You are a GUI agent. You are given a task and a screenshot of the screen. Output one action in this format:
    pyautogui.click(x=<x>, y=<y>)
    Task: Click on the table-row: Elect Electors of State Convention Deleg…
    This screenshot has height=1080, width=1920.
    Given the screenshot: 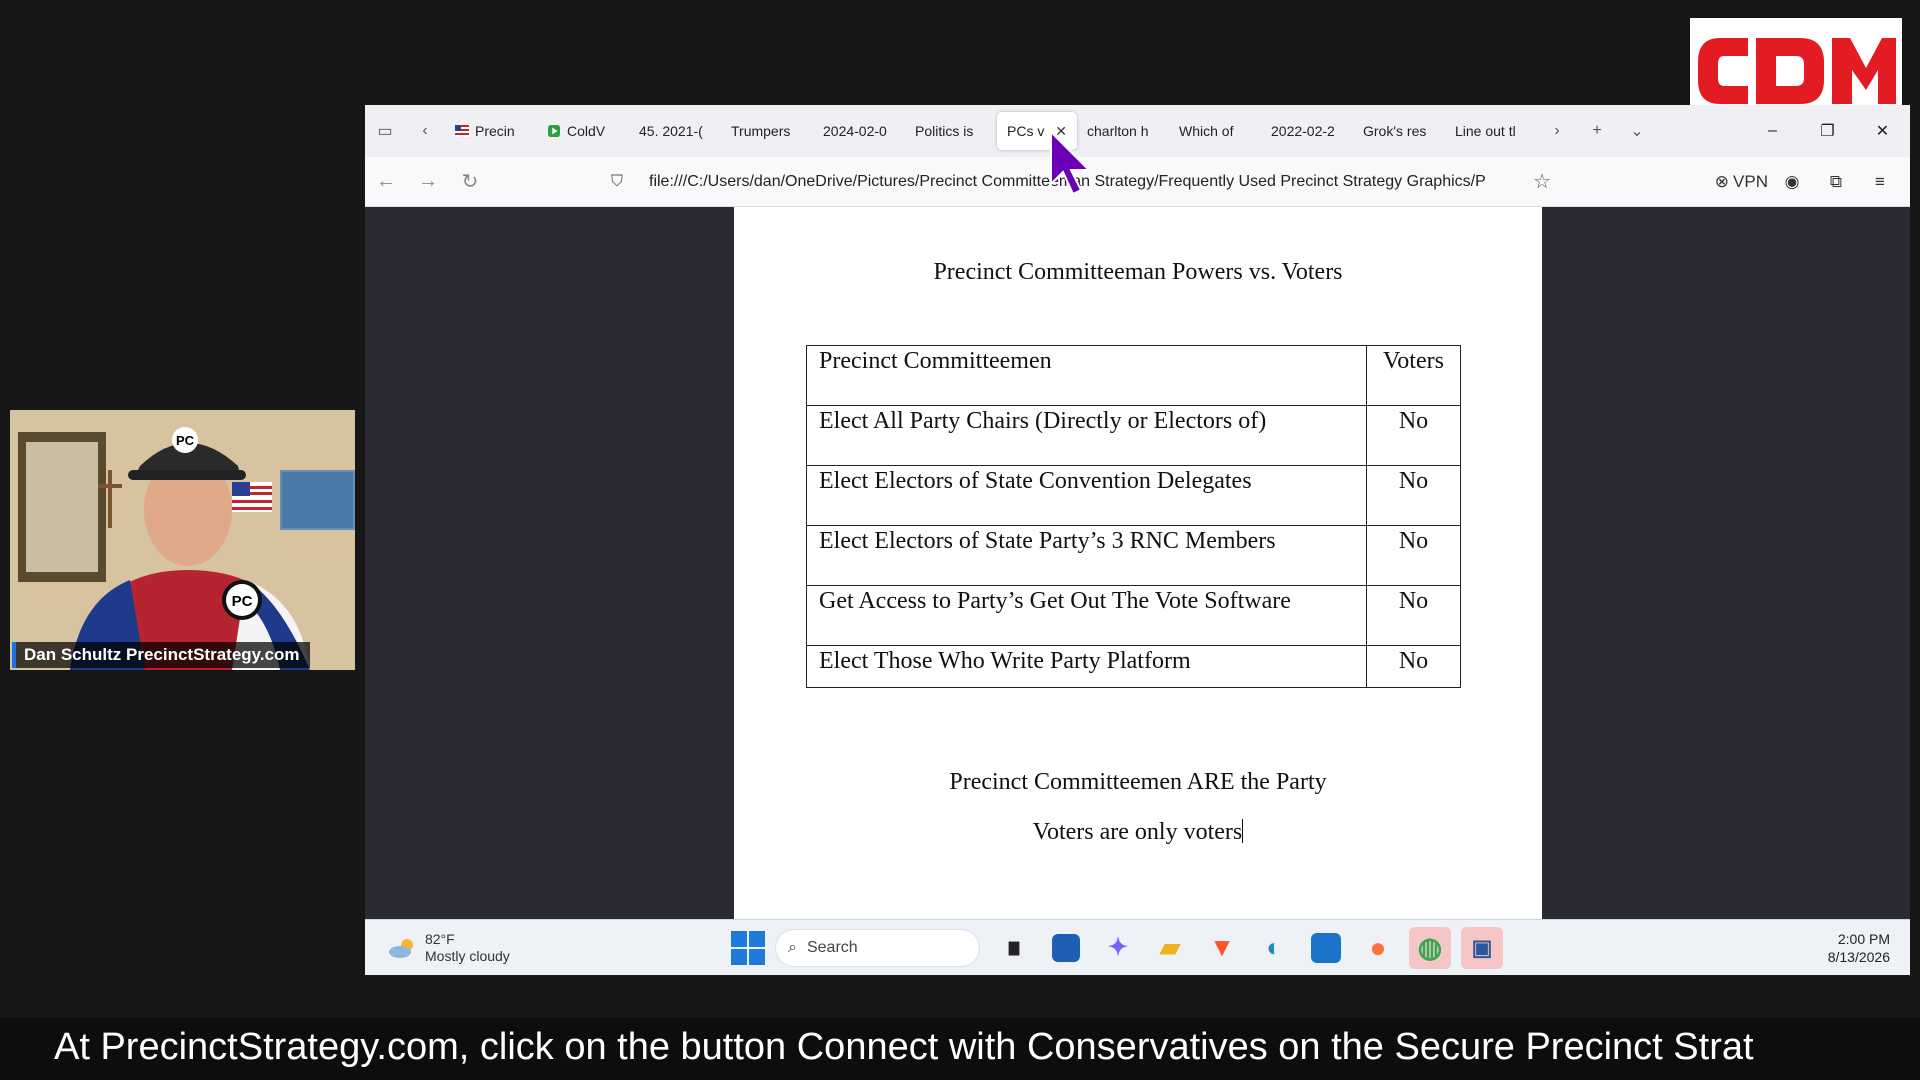 What is the action you would take?
    pyautogui.click(x=1133, y=495)
    